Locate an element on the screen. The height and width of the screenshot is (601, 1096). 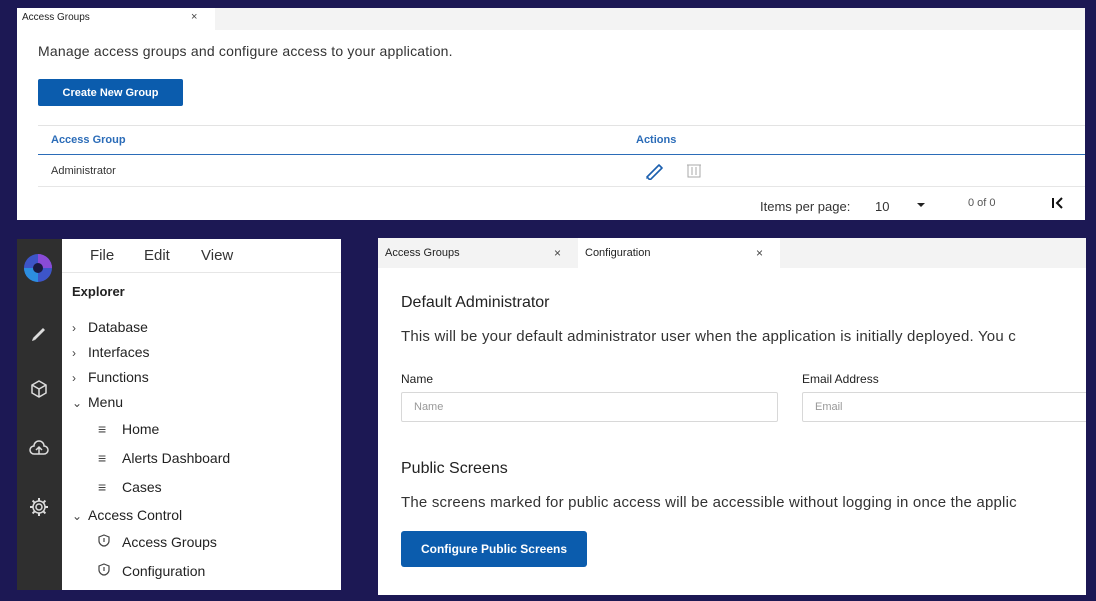
tree-item-menu: ⌄ Menu is located at coordinates (97, 402).